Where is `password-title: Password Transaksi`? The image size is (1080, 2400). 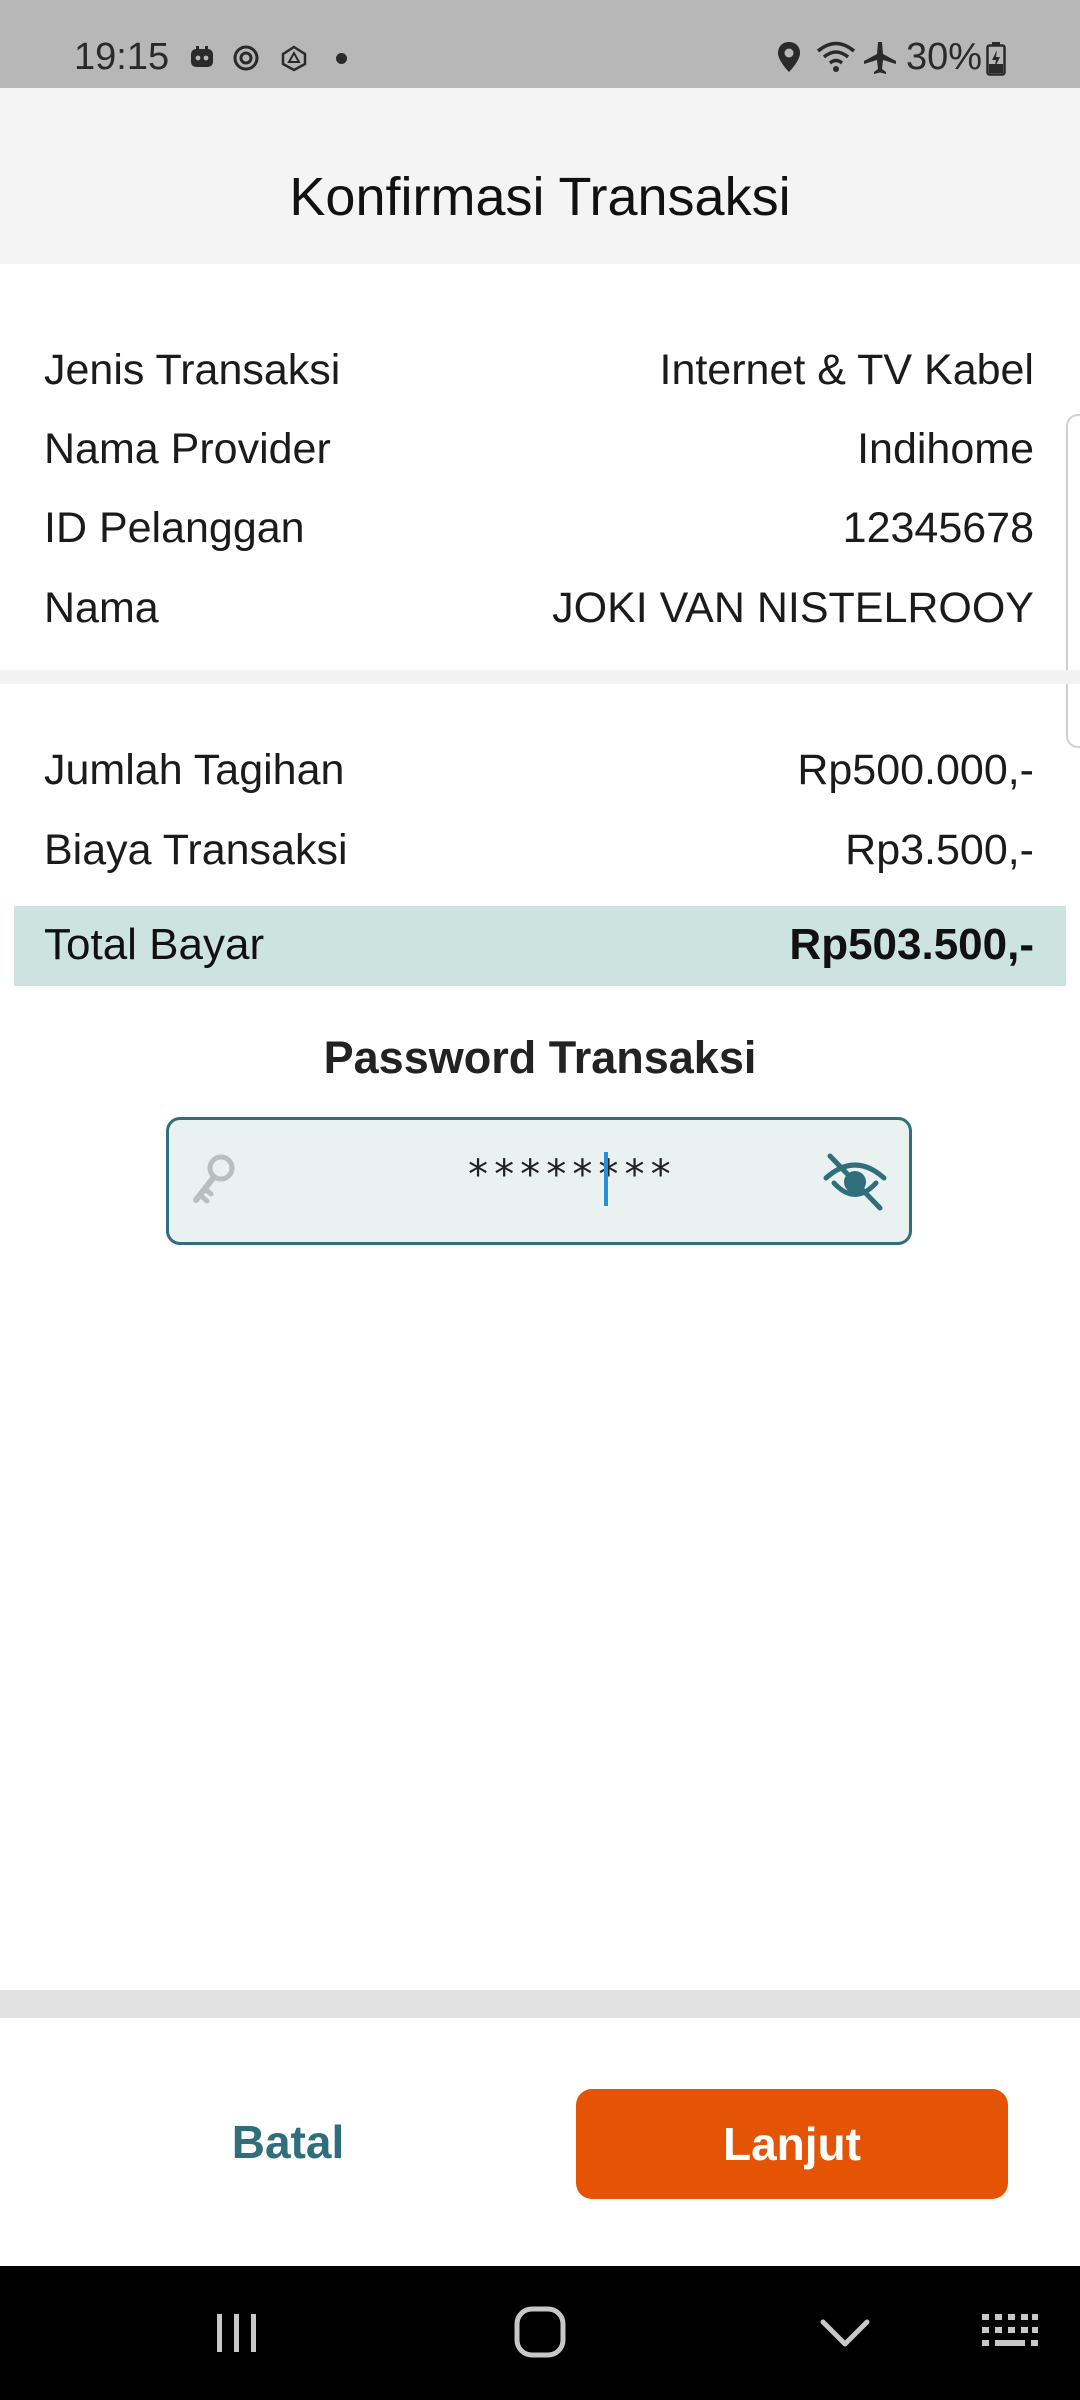
password-title: Password Transaksi is located at coordinates (540, 1057).